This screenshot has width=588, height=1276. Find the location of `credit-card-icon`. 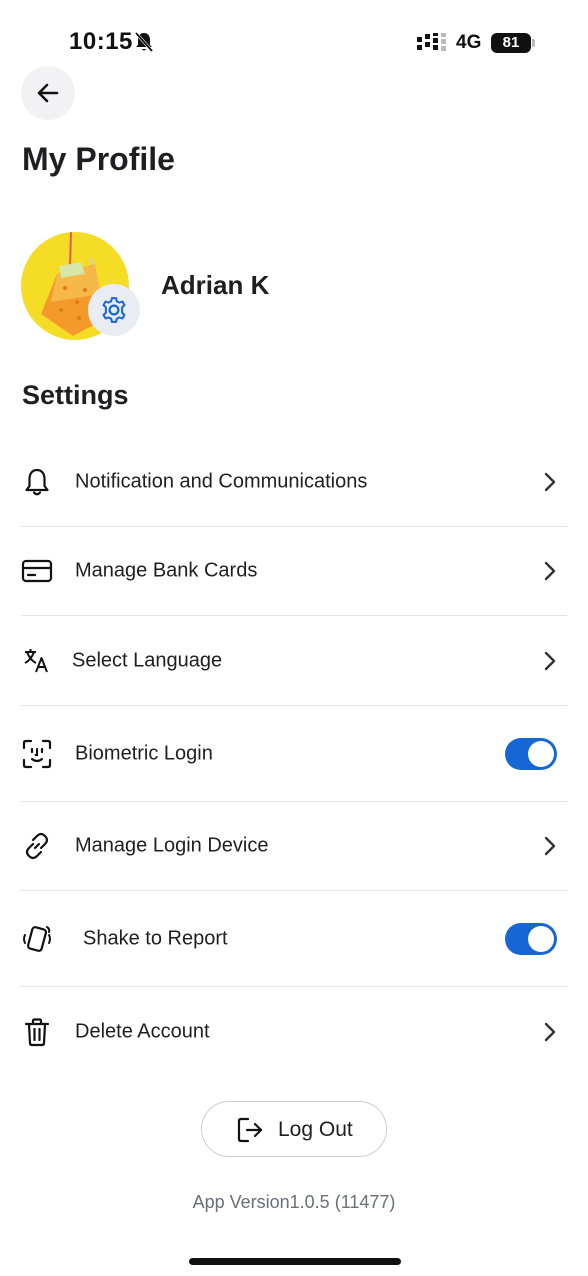

credit-card-icon is located at coordinates (37, 571).